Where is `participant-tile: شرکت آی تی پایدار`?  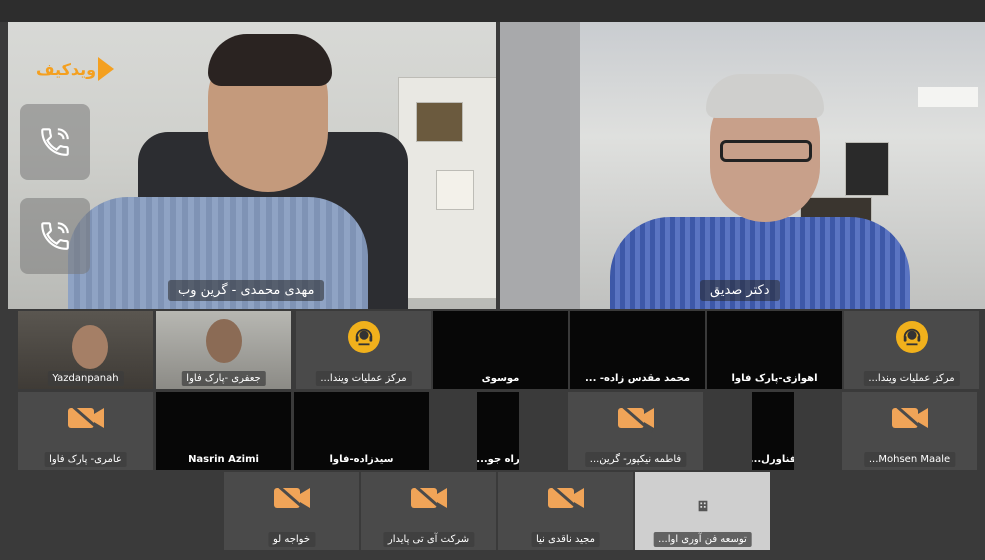
participant-tile: شرکت آی تی پایدار is located at coordinates (428, 511).